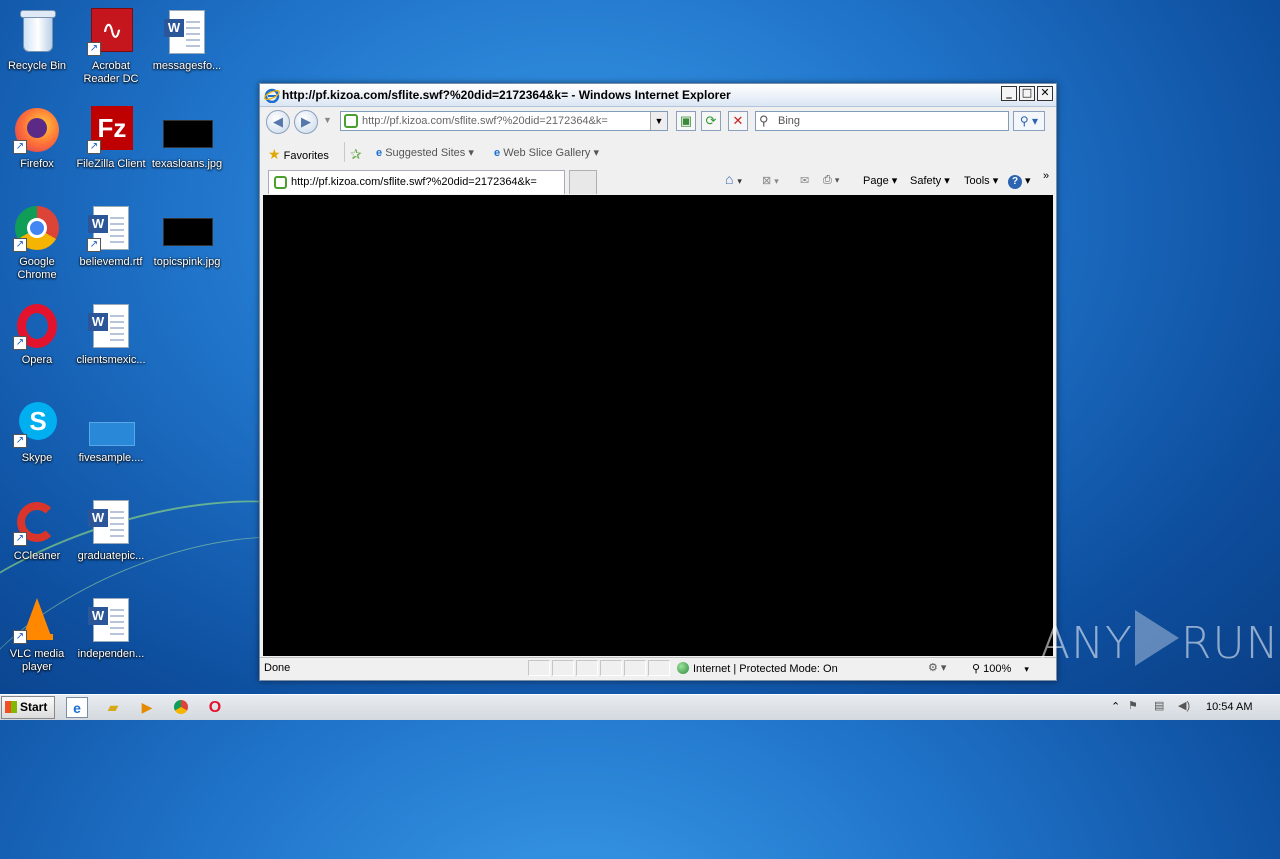  I want to click on help-button: ? ▾, so click(1019, 181).